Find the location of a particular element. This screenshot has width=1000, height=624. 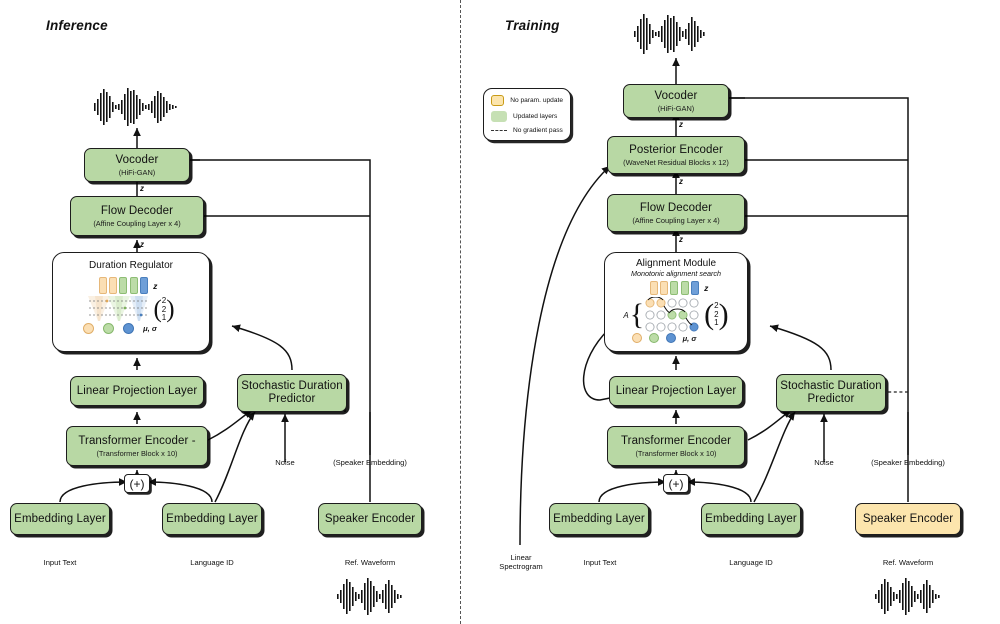

legend-label-no-param-update: No param. update is located at coordinates (536, 100).